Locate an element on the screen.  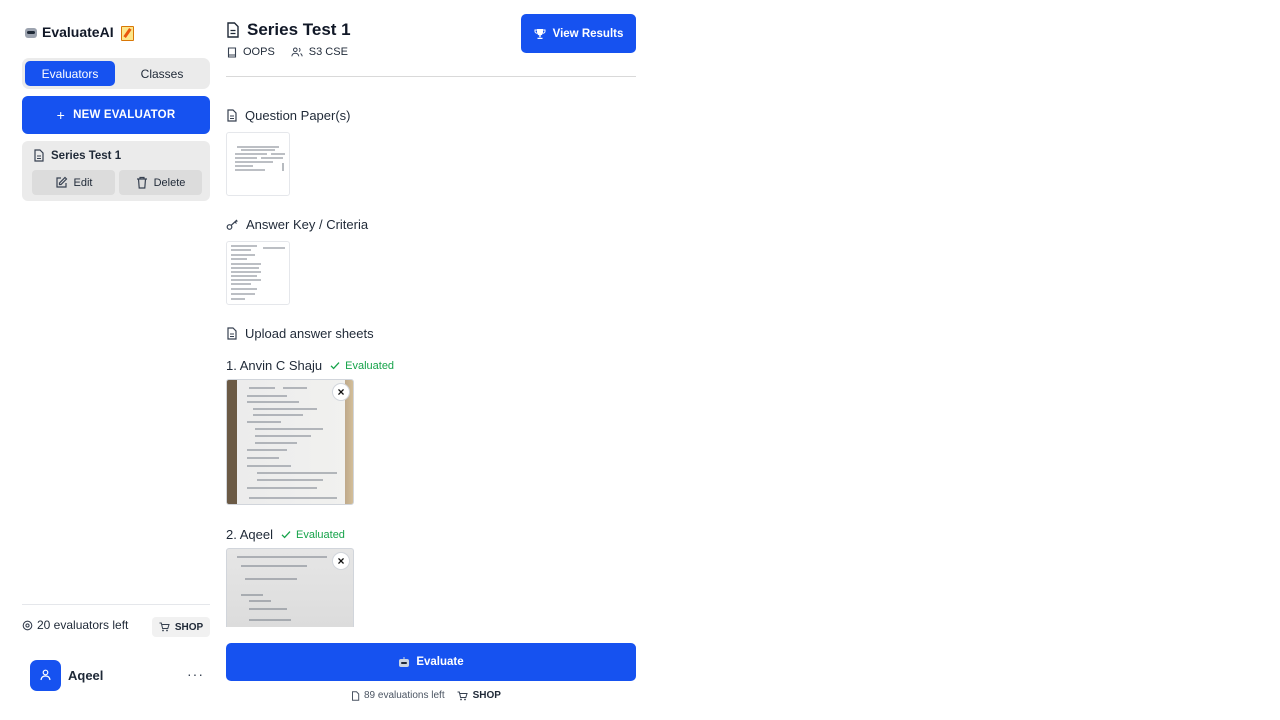
user-icon is located at coordinates (45, 675).